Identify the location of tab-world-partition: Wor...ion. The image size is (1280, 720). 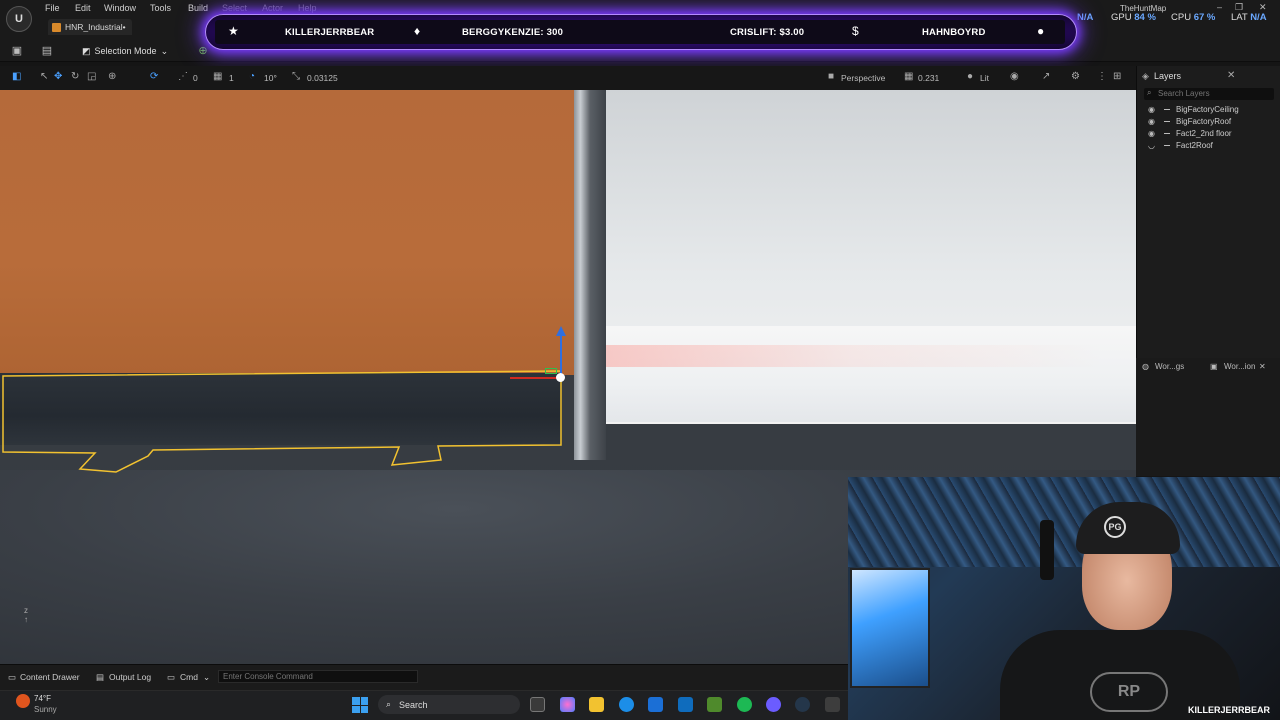
(1239, 366).